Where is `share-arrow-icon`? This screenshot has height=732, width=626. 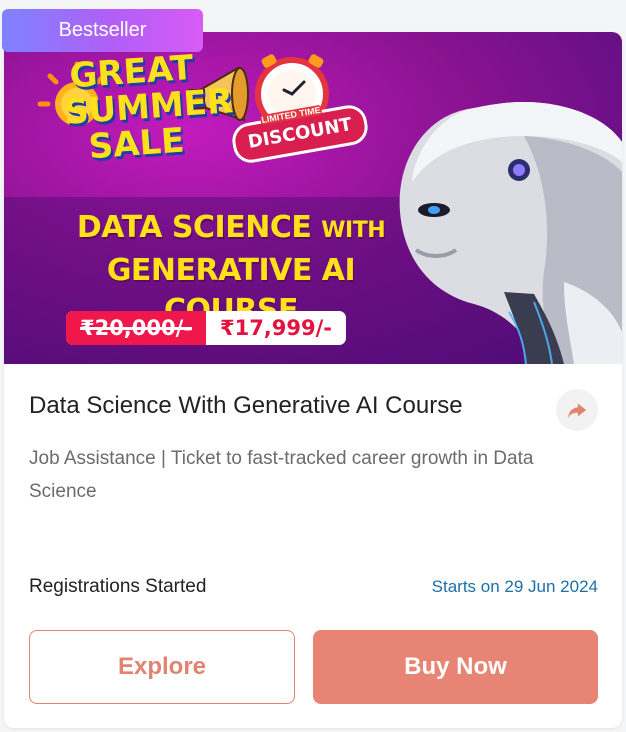 share-arrow-icon is located at coordinates (577, 411).